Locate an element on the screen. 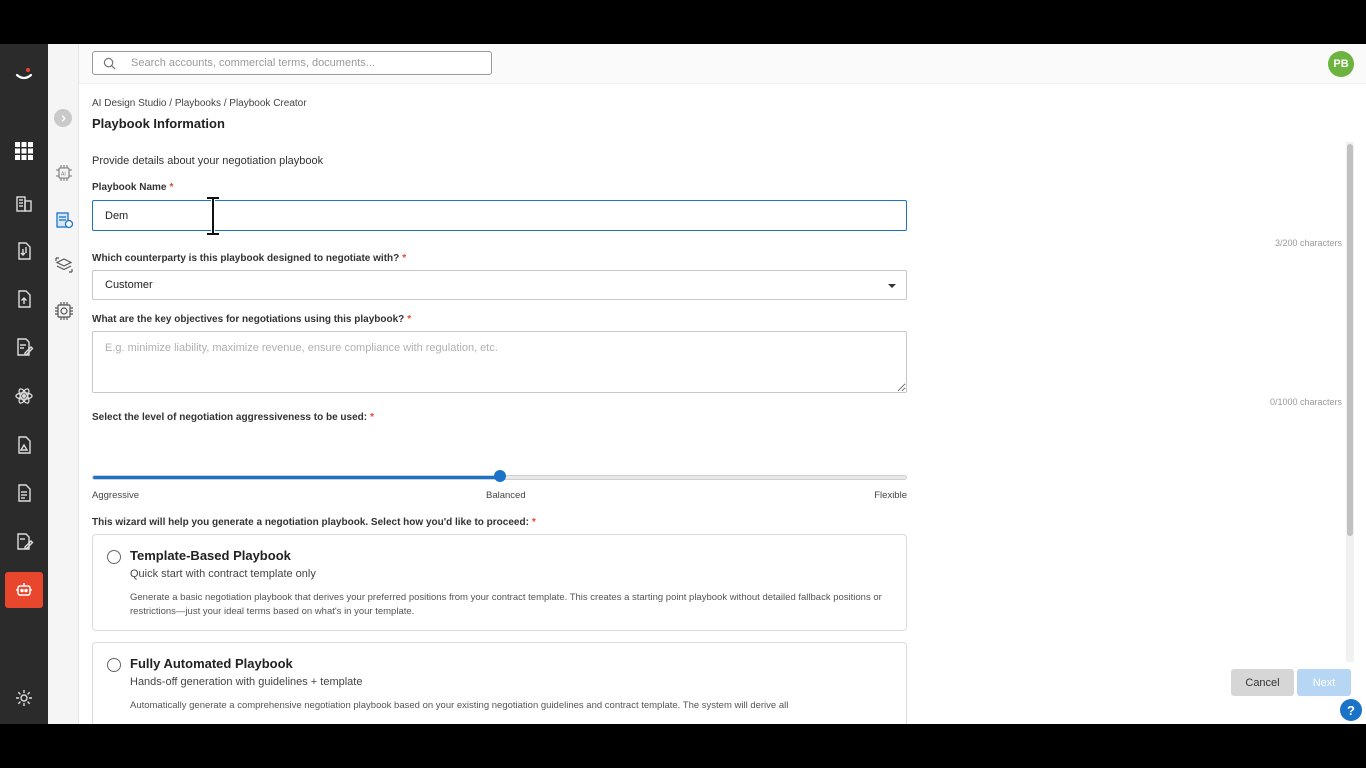  document-edit-icon is located at coordinates (24, 347).